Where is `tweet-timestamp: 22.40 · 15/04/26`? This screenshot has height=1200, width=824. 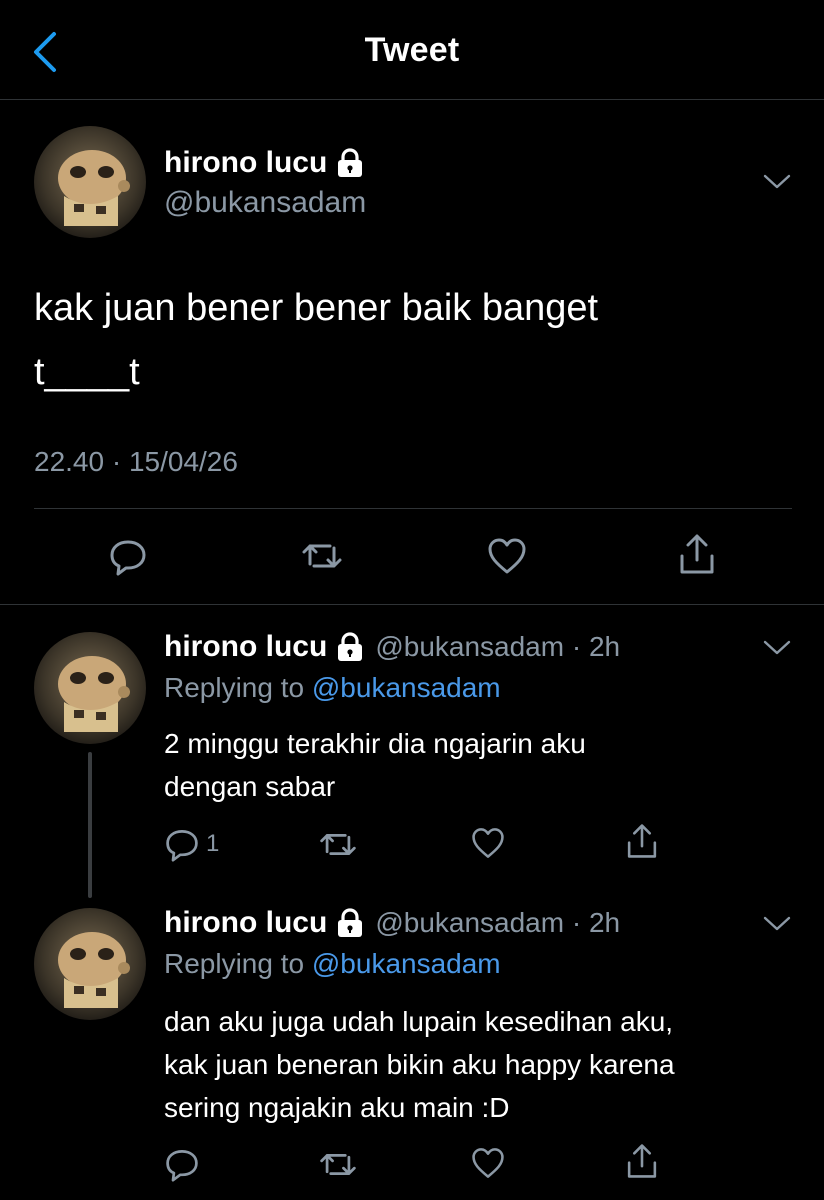
tweet-timestamp: 22.40 · 15/04/26 is located at coordinates (136, 462).